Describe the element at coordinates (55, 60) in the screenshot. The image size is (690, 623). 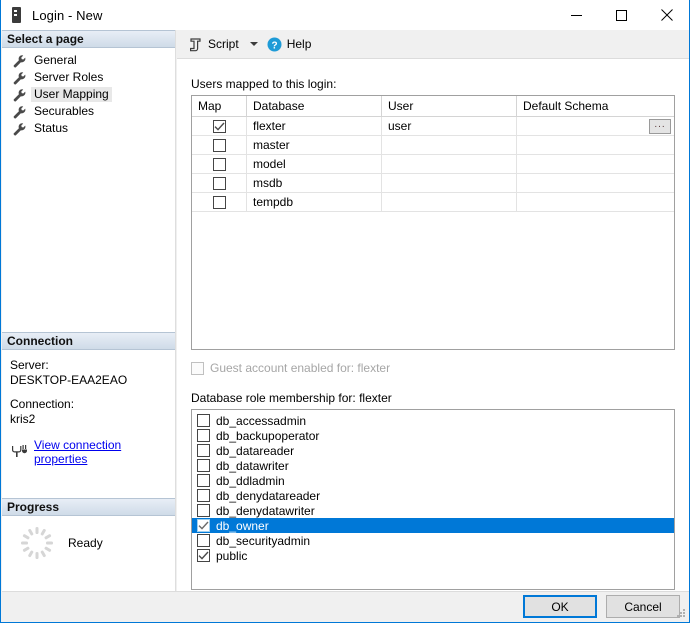
I see `sidebar-item-label: General` at that location.